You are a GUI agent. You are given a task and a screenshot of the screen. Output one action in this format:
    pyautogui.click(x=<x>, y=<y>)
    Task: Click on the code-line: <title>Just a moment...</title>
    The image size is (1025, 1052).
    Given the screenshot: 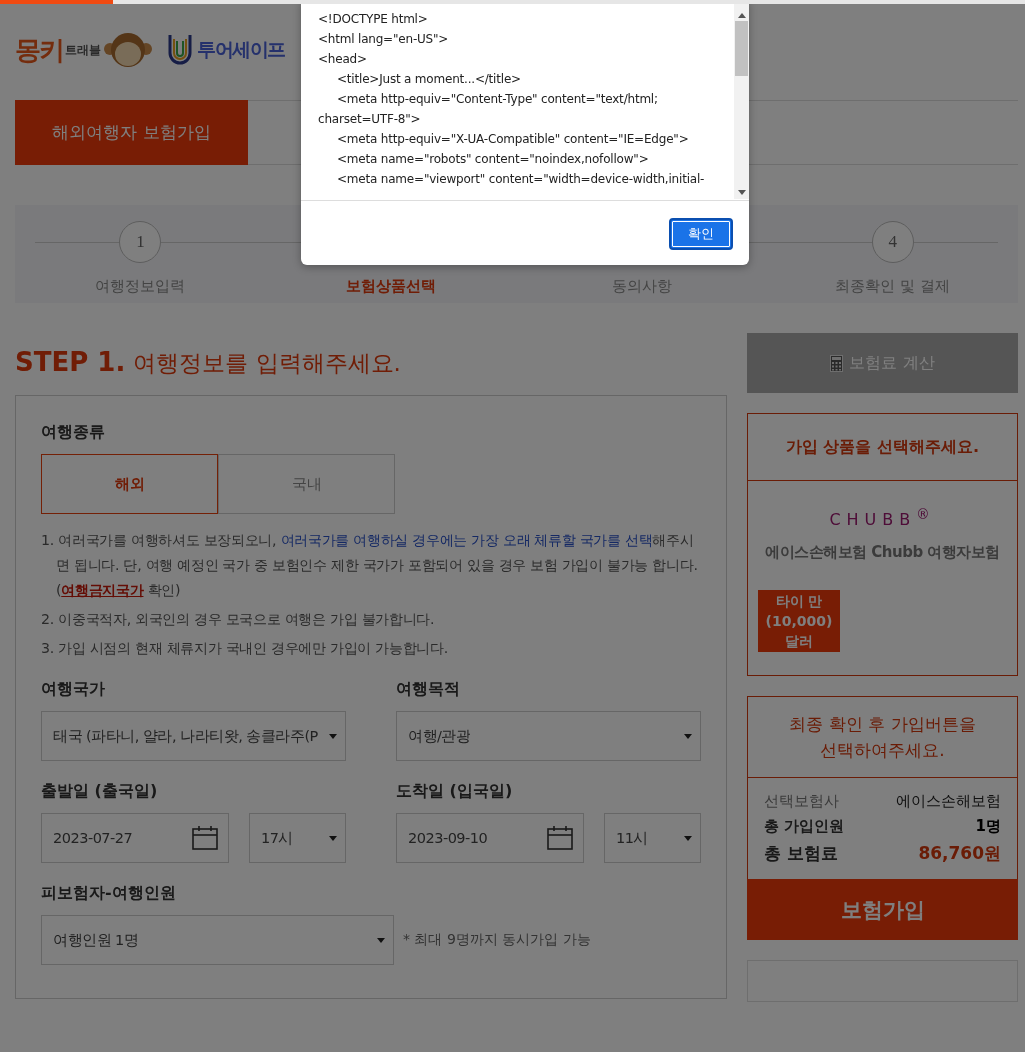 What is the action you would take?
    pyautogui.click(x=429, y=79)
    